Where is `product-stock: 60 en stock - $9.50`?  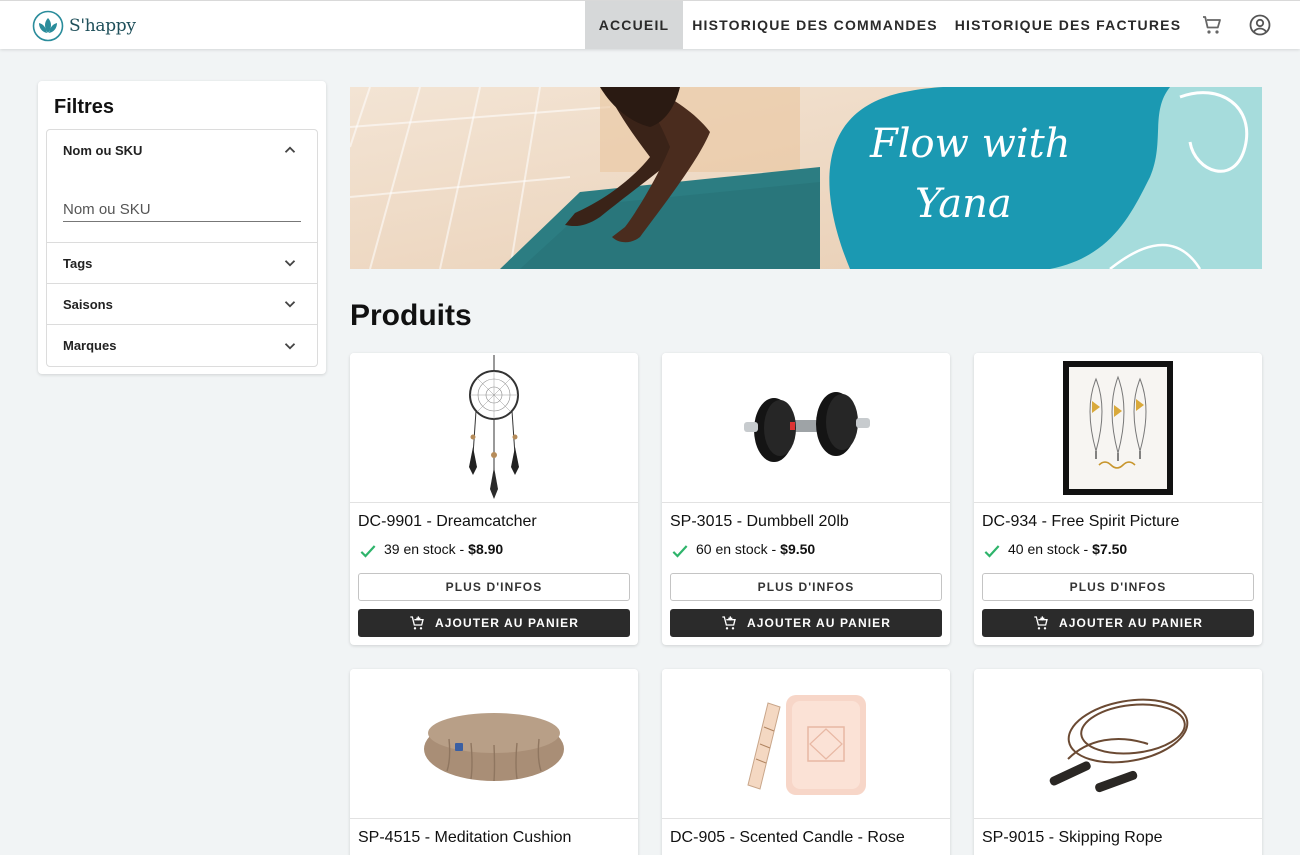 product-stock: 60 en stock - $9.50 is located at coordinates (742, 549).